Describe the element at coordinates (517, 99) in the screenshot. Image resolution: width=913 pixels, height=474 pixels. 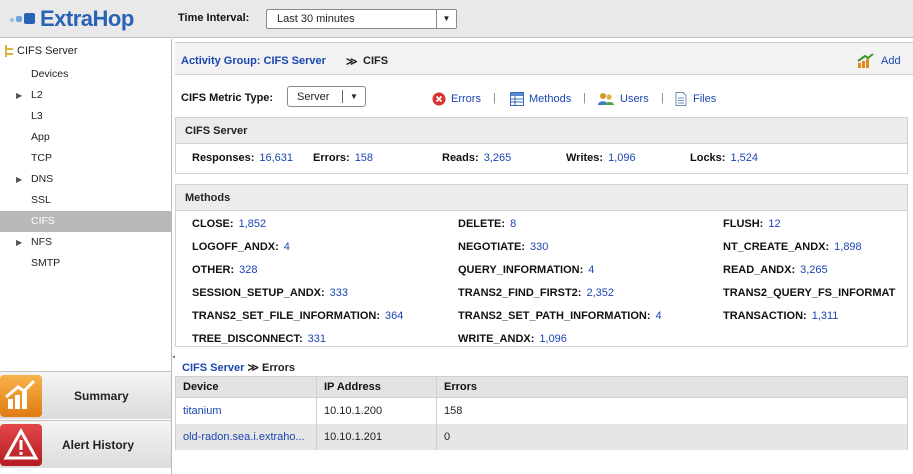
I see `methods-icon` at that location.